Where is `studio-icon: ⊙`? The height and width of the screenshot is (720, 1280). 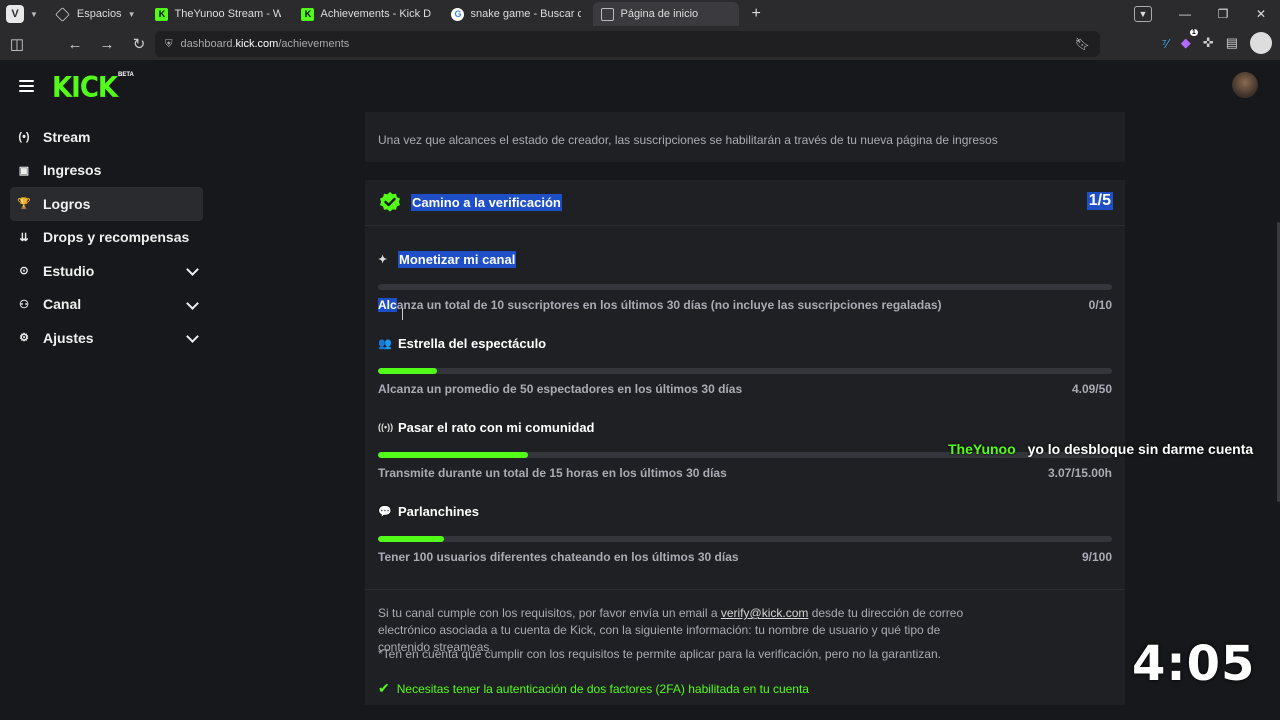 studio-icon: ⊙ is located at coordinates (24, 271).